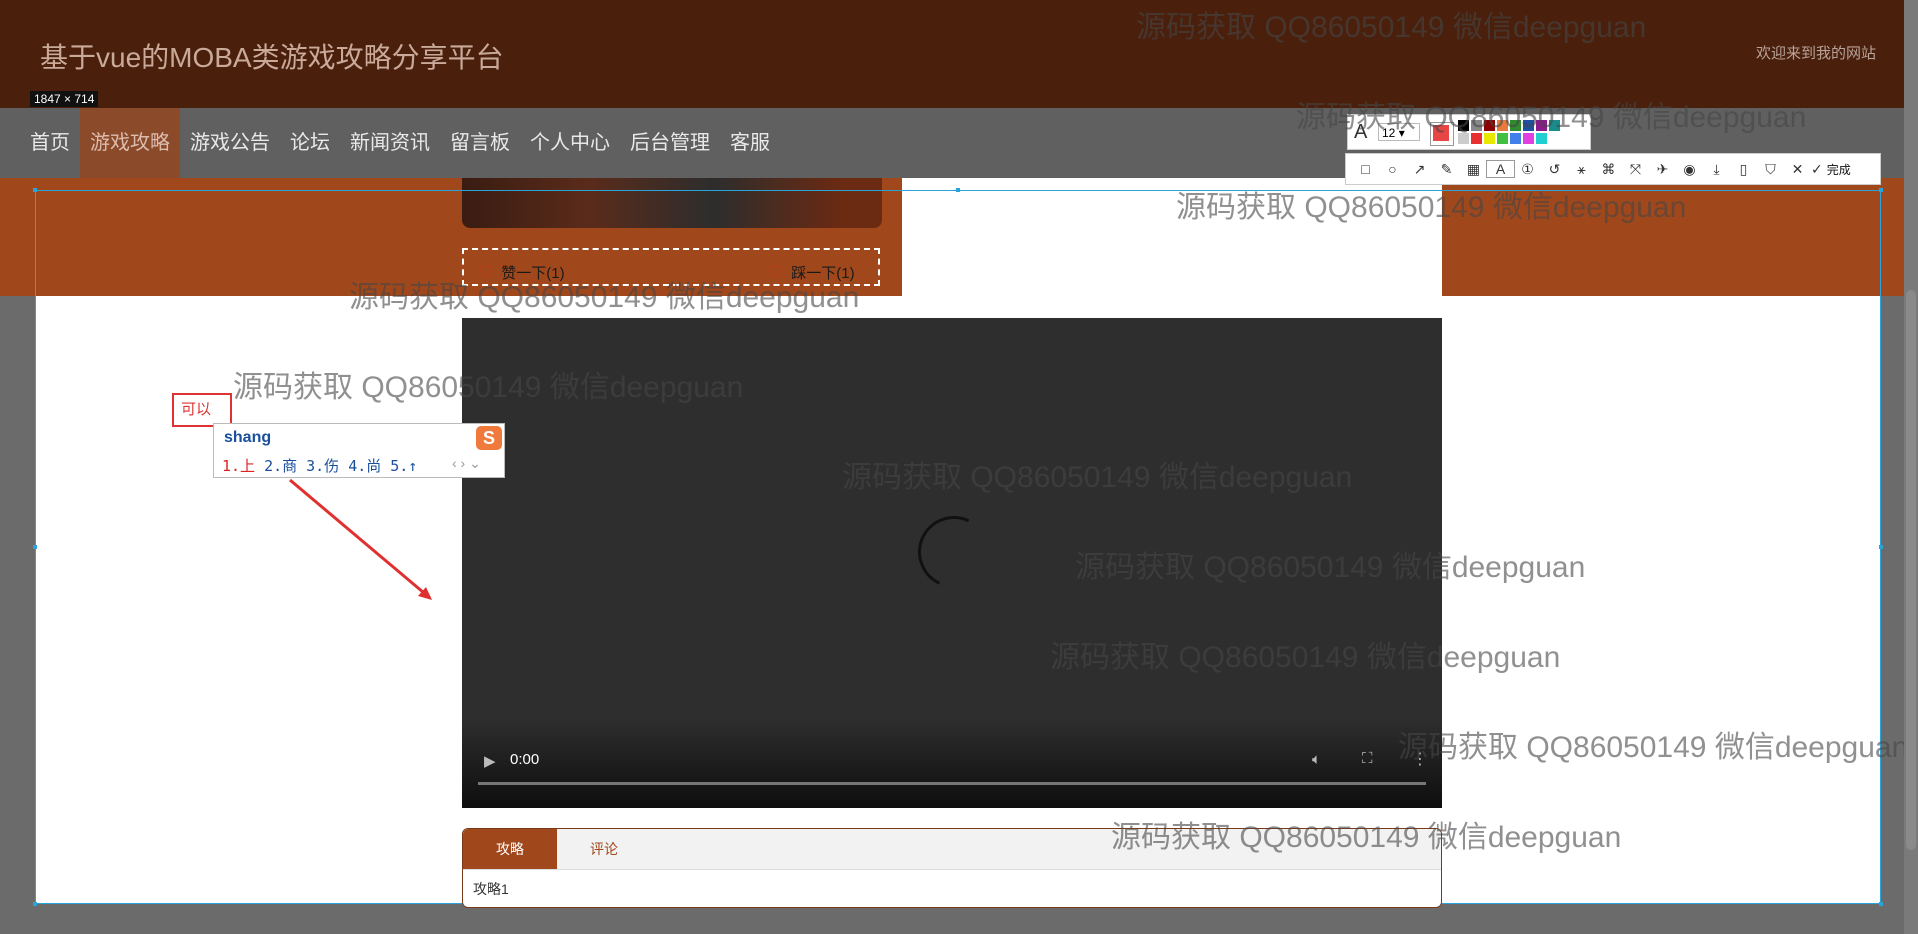  Describe the element at coordinates (280, 466) in the screenshot. I see `ime-candidate: 2.商` at that location.